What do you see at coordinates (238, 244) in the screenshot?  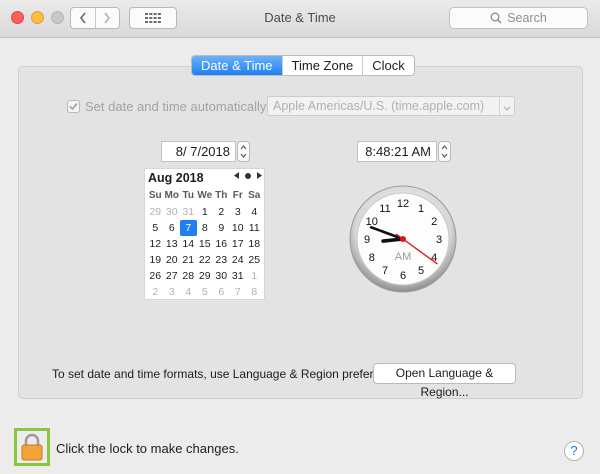 I see `calendar-day: 17` at bounding box center [238, 244].